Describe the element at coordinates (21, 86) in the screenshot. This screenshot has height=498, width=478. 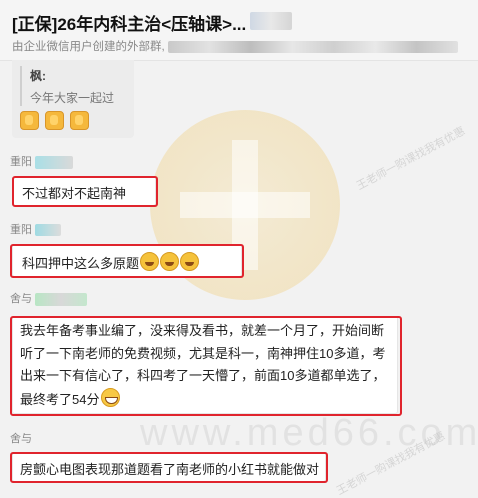
I see `quote-bar` at that location.